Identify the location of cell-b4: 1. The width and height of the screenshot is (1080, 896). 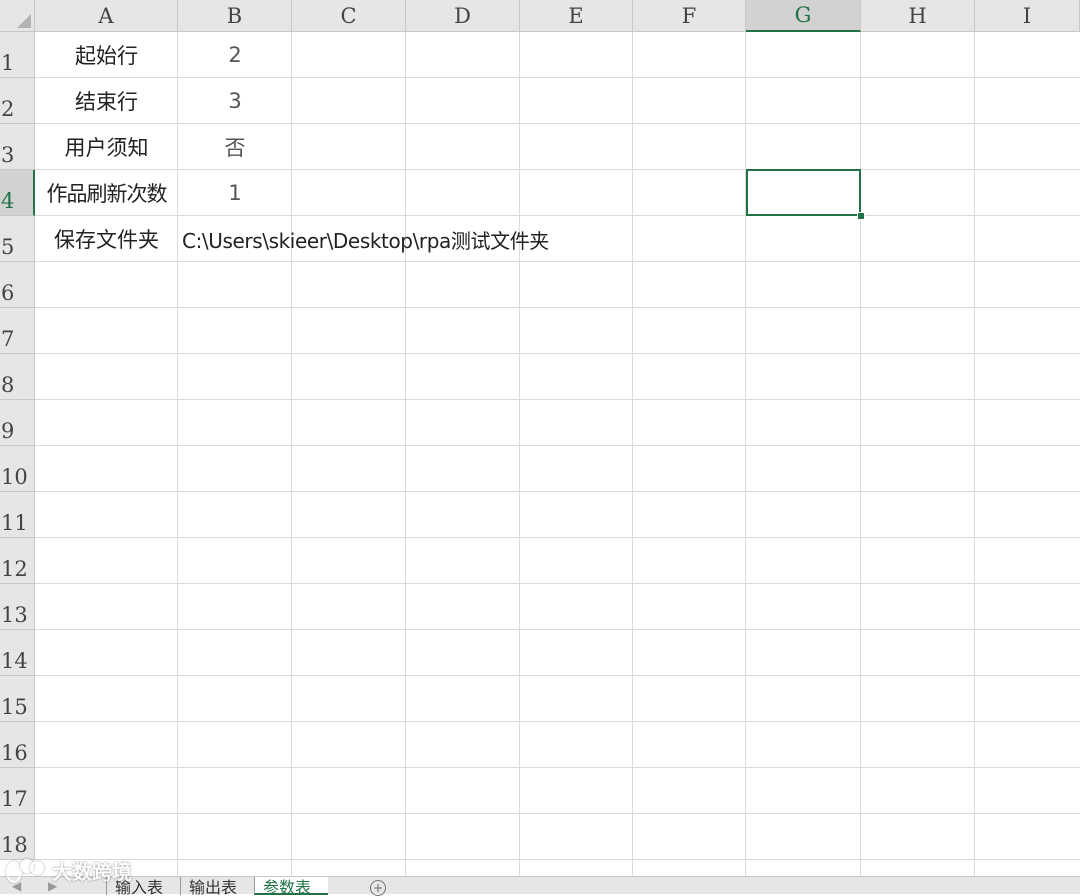
(235, 193).